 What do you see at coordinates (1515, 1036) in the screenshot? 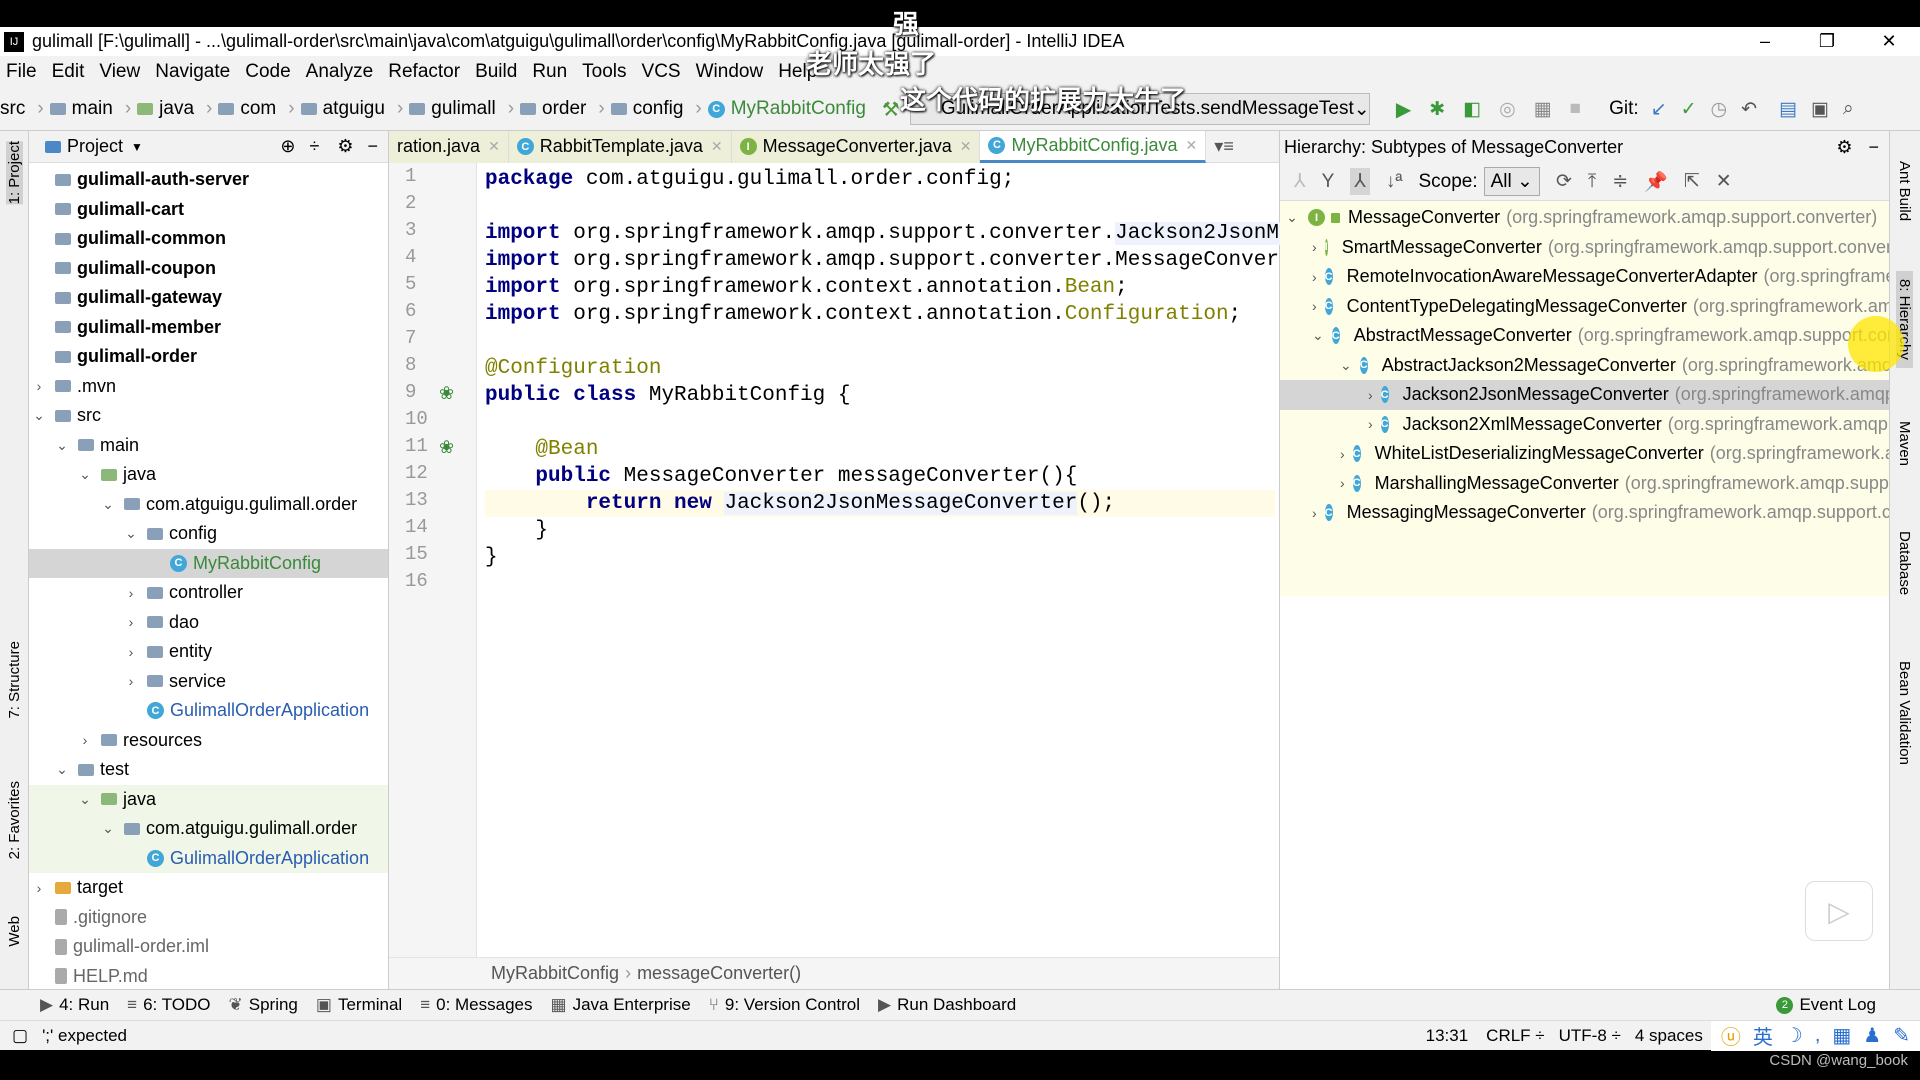
I see `line-separator: CRLF ÷` at bounding box center [1515, 1036].